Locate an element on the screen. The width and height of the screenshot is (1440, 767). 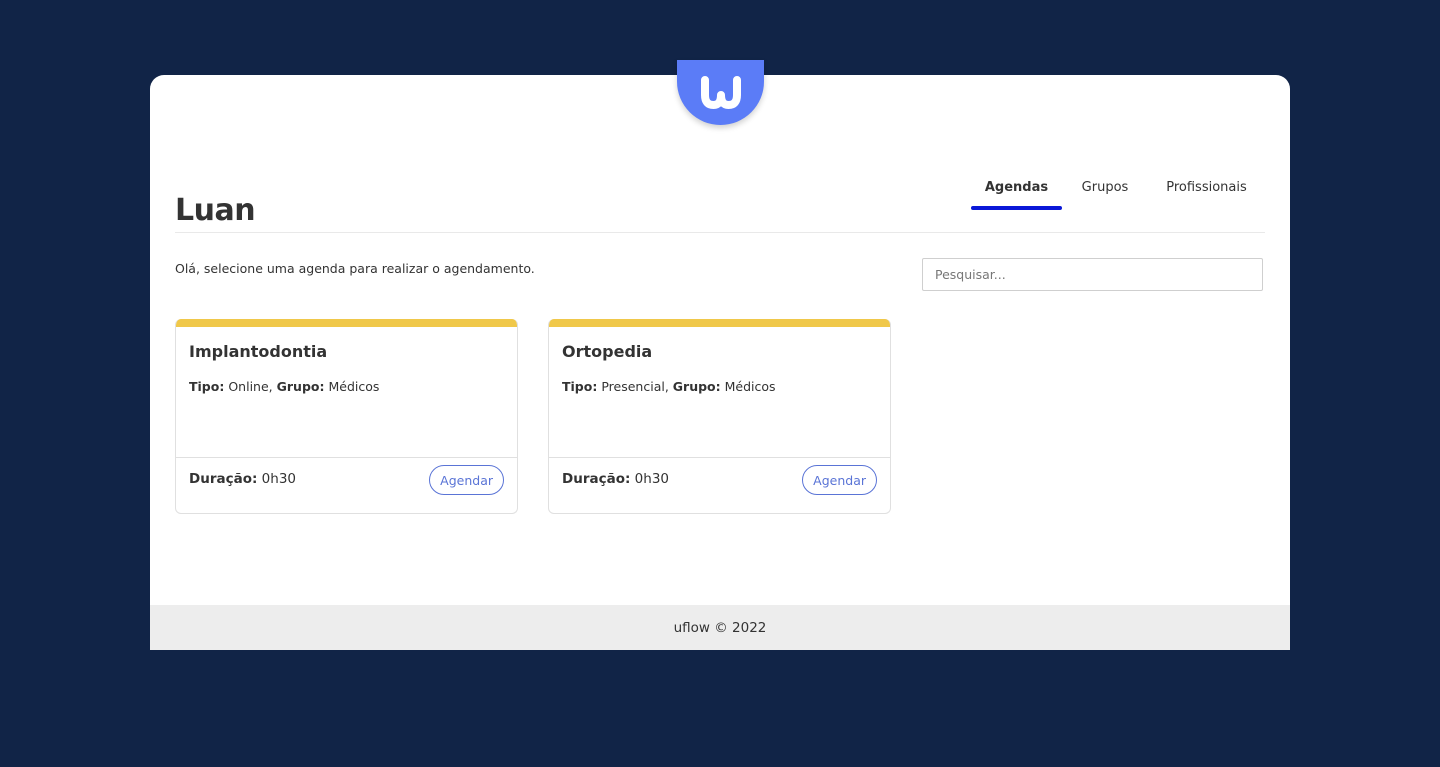
tipo-value: Online is located at coordinates (248, 386).